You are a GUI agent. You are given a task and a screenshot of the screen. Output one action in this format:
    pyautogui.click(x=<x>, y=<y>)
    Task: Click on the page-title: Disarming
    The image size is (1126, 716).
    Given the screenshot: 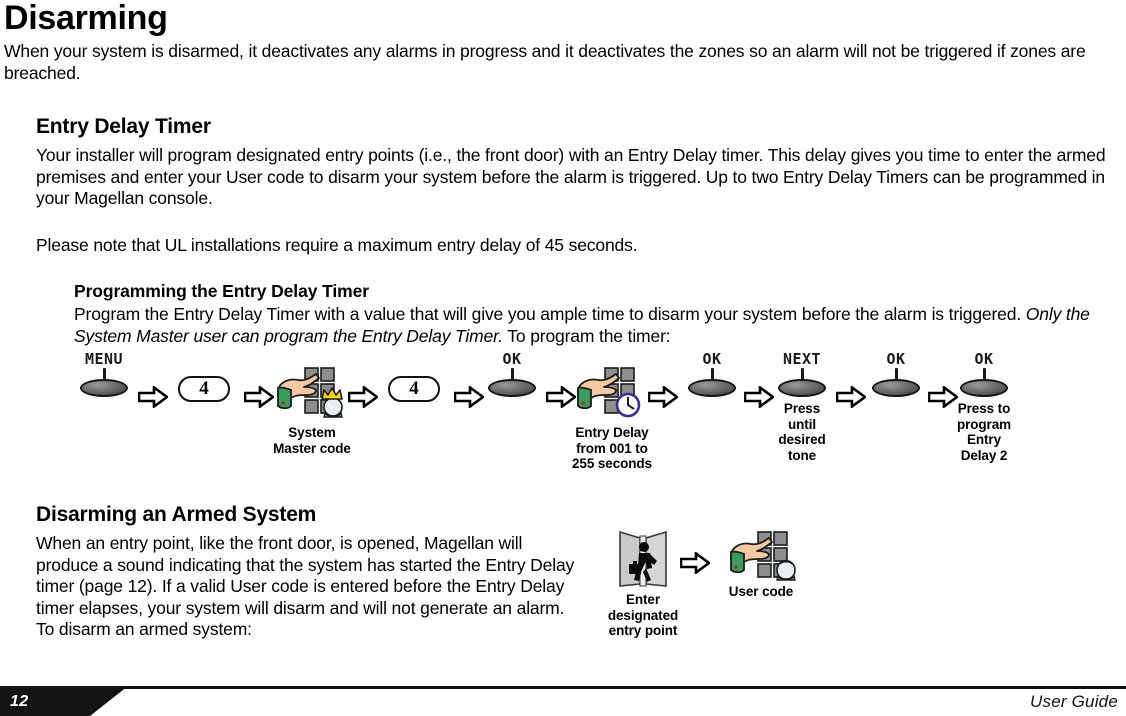 What is the action you would take?
    pyautogui.click(x=86, y=18)
    